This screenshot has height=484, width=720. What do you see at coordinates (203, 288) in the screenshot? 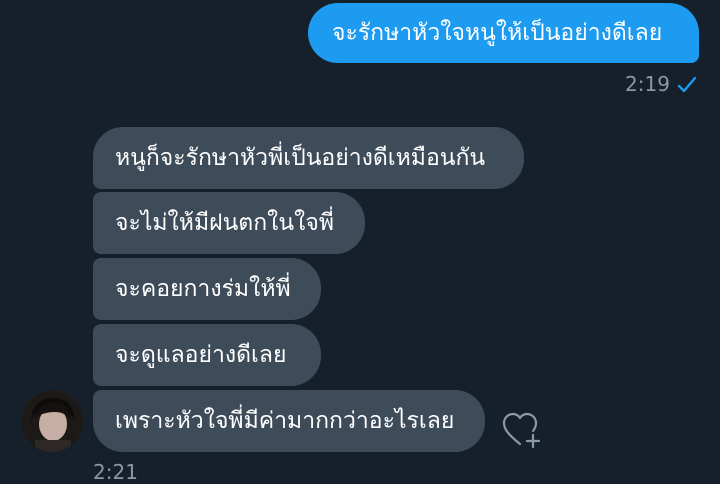
I see `message-text: จะคอยกางร่มให้พี่` at bounding box center [203, 288].